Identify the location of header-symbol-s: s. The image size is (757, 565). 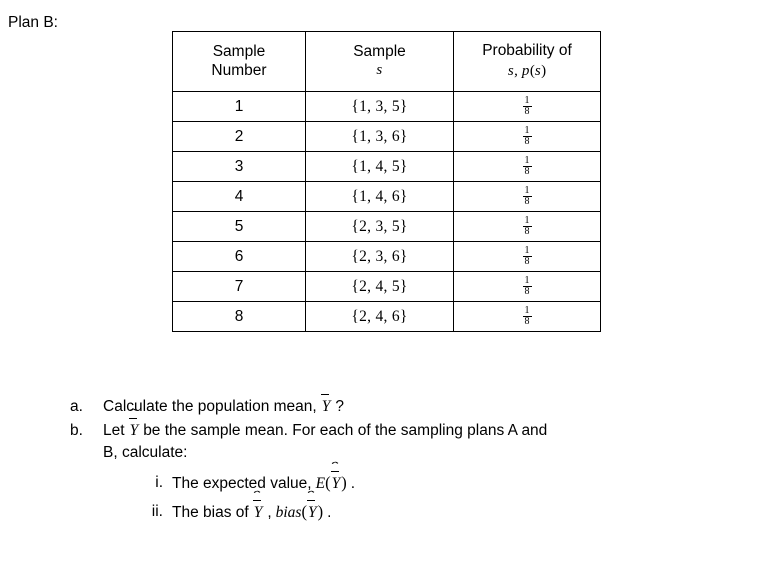
(379, 70).